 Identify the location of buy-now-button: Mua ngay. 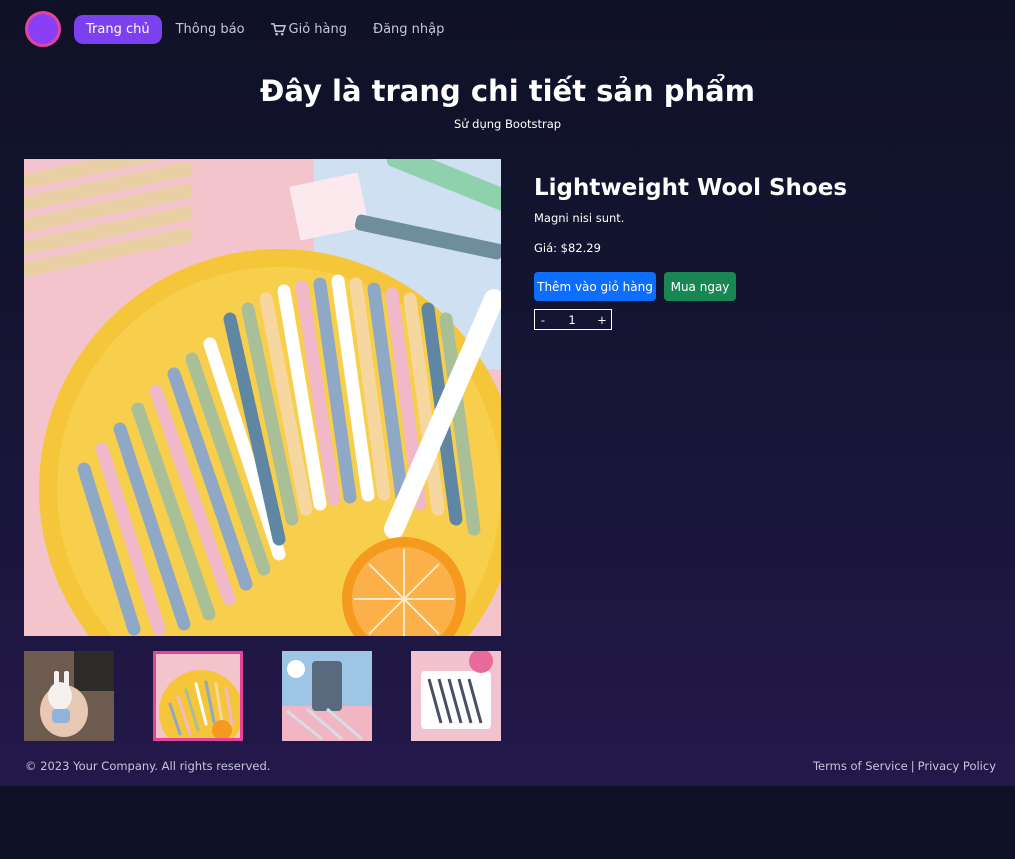
(700, 286).